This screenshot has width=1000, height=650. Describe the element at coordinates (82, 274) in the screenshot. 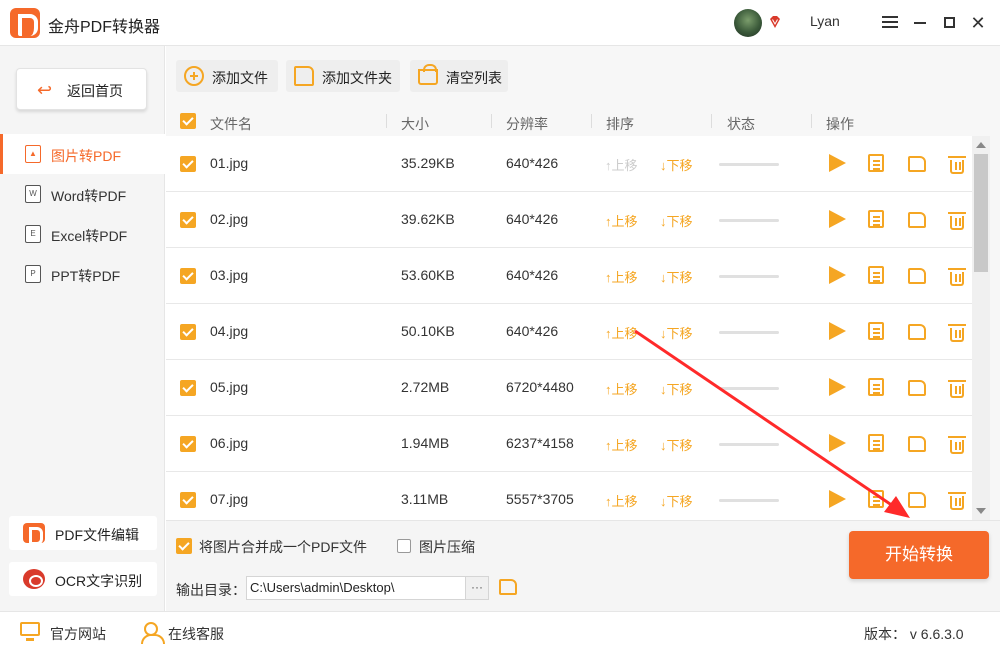

I see `sidebar-item-ppt-to-pdf: P PPT转PDF` at that location.